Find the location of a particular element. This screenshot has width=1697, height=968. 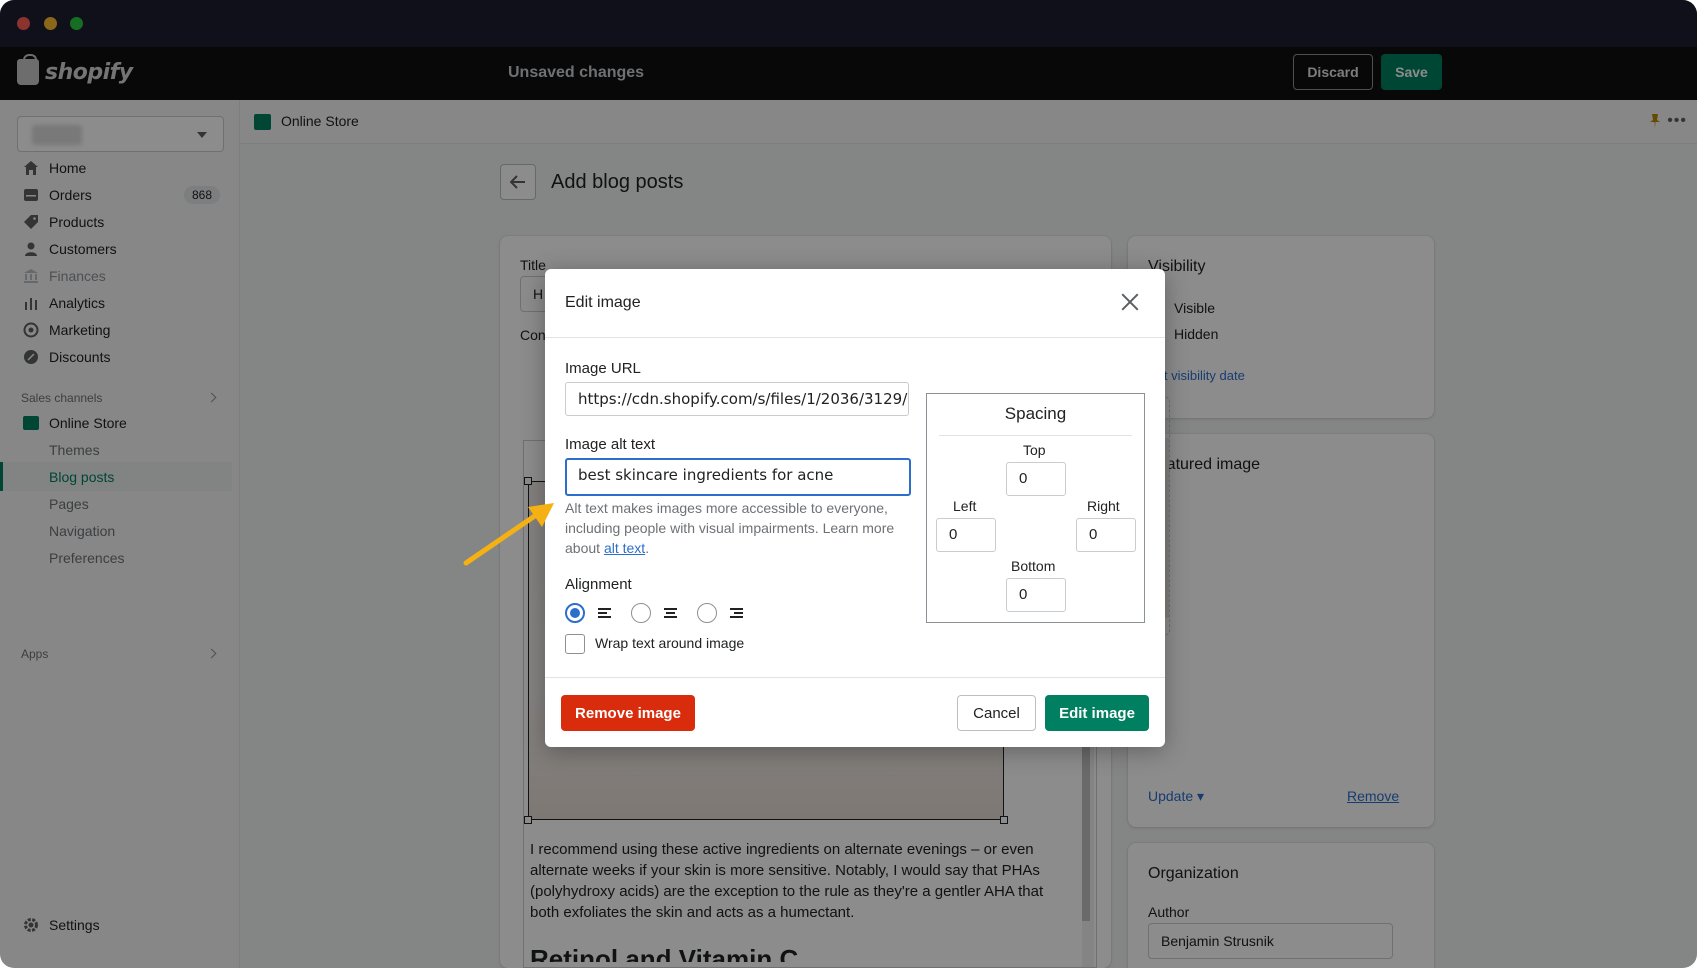

help-text-end: . is located at coordinates (647, 548).